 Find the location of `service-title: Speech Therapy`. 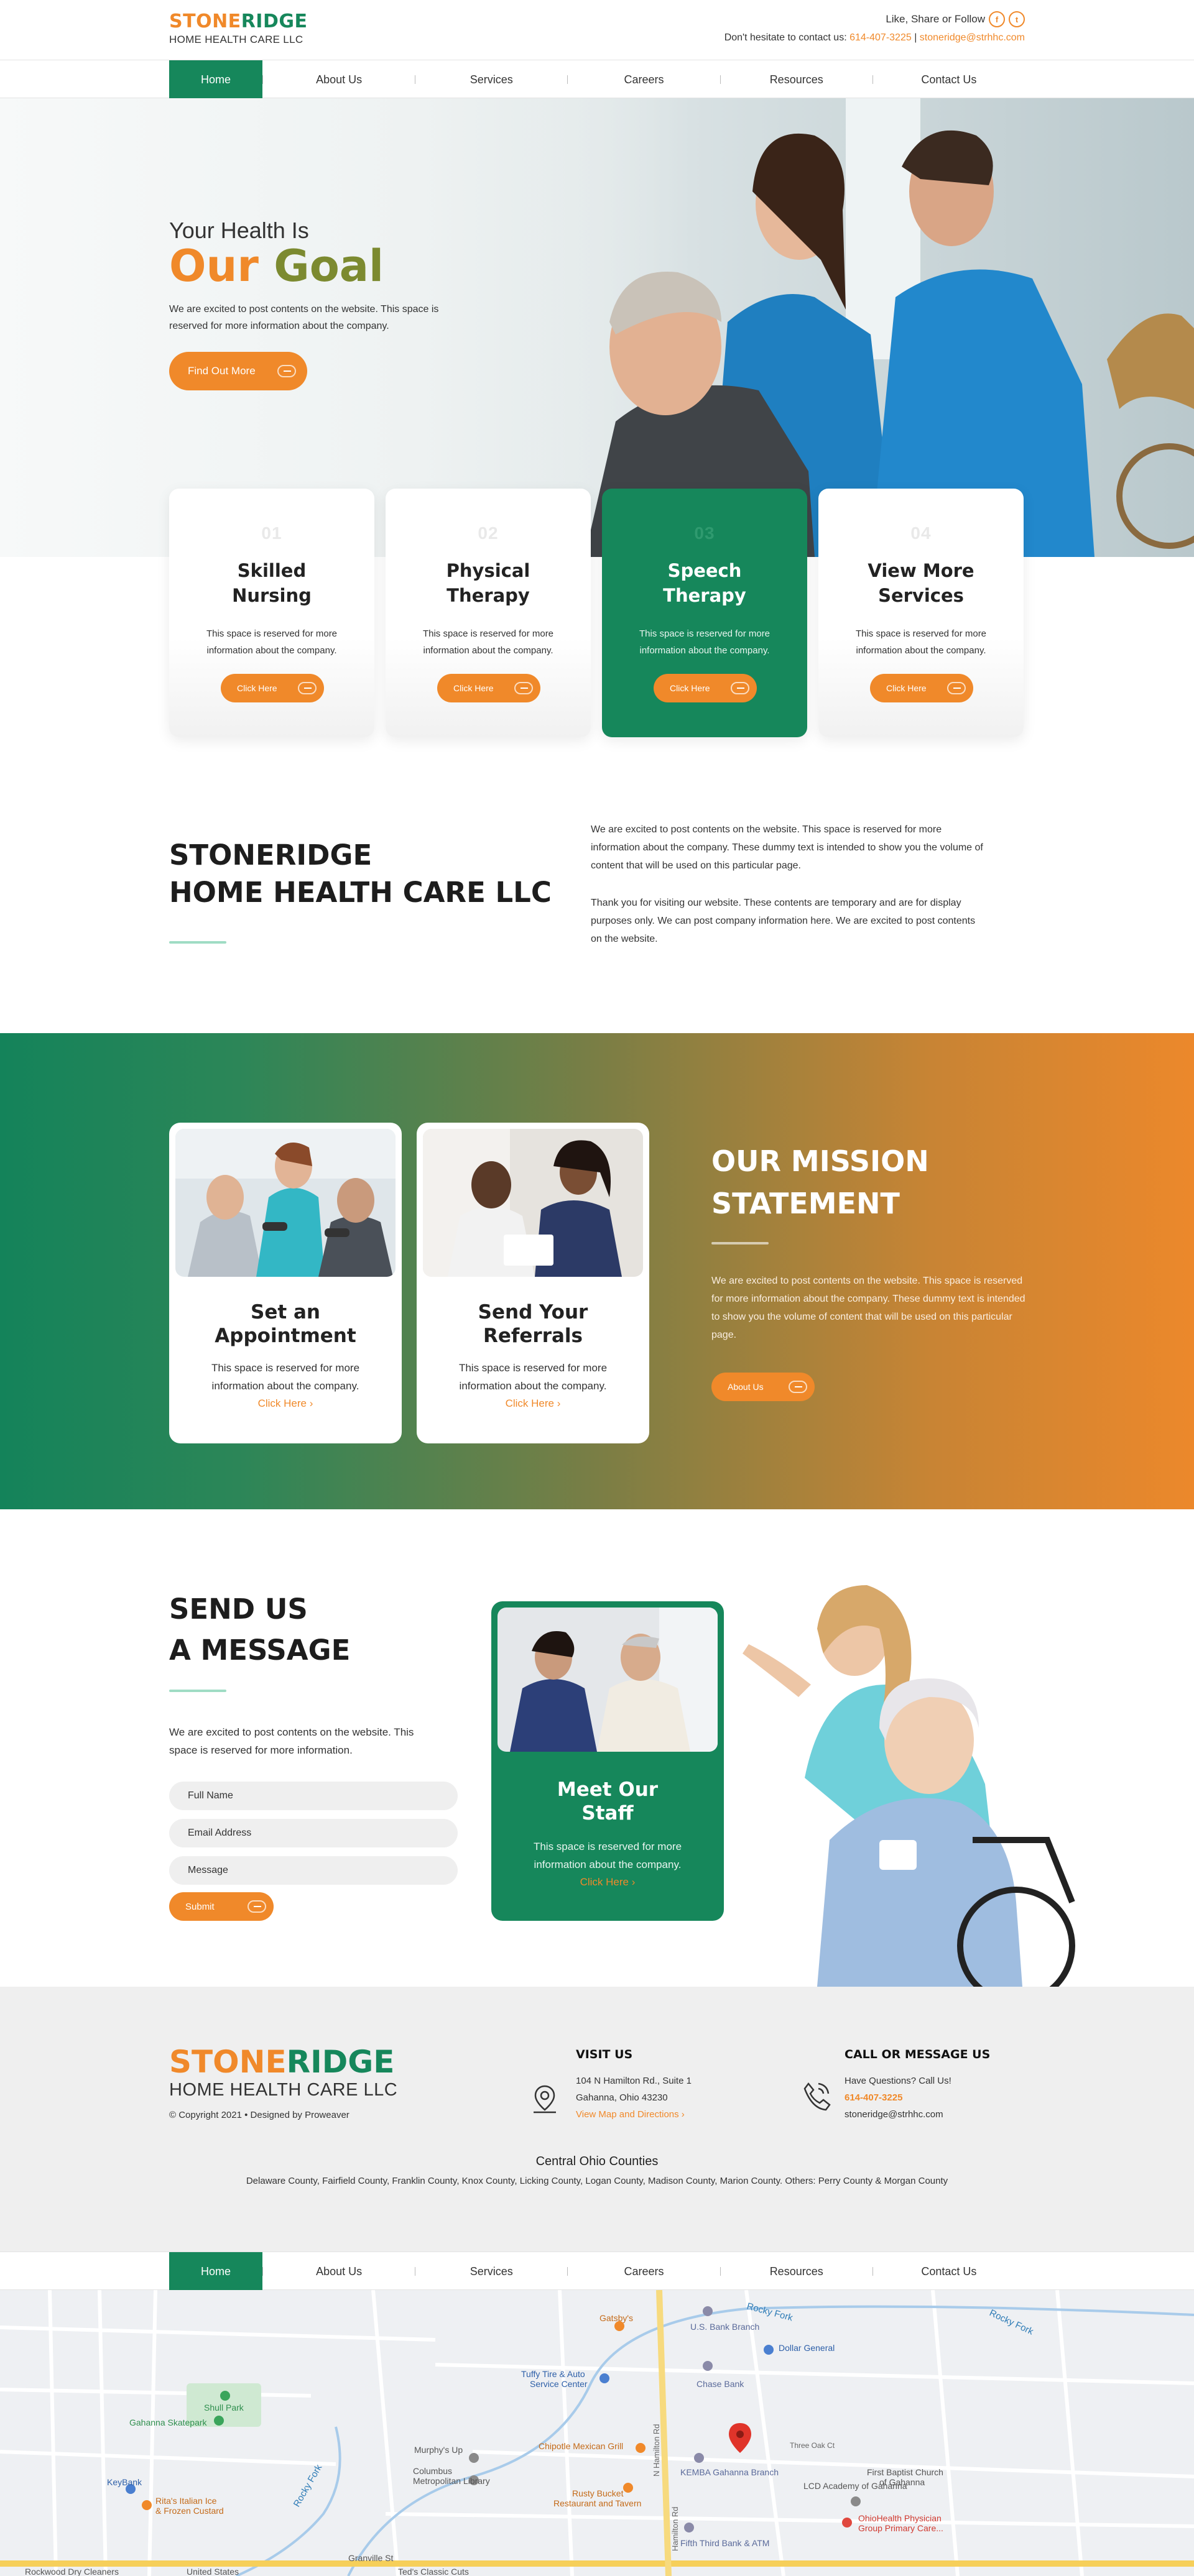

service-title: Speech Therapy is located at coordinates (704, 583).